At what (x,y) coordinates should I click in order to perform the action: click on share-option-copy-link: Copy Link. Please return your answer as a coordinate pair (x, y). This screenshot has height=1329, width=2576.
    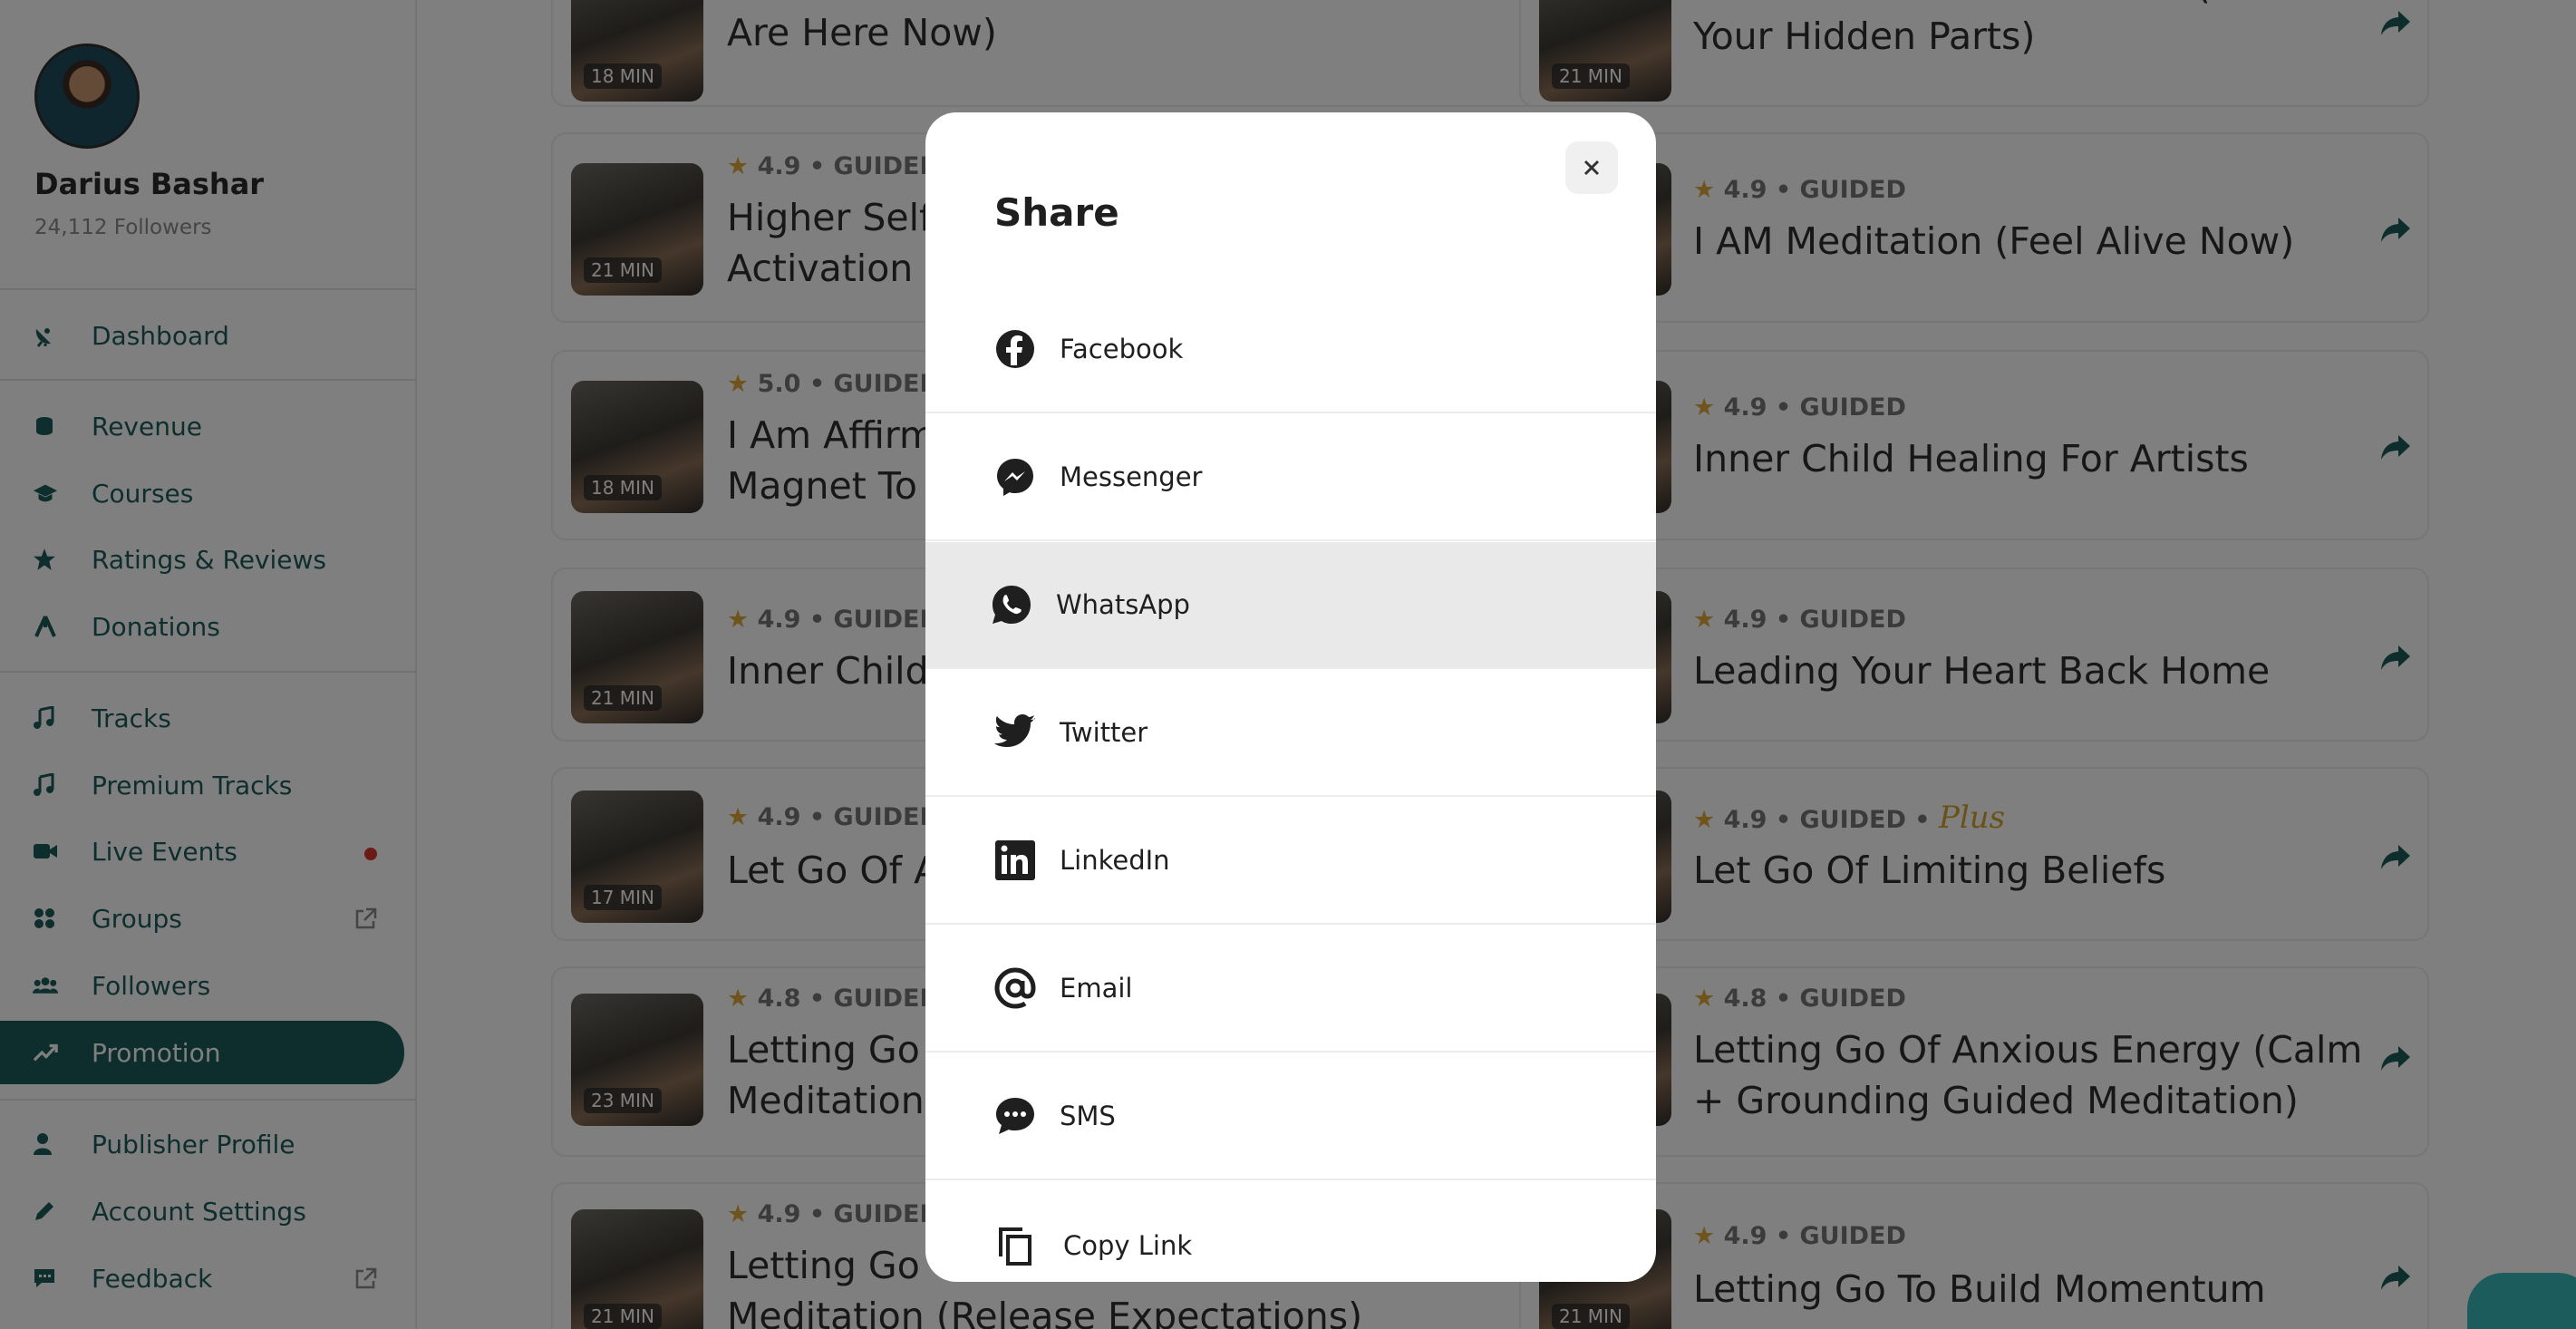
    Looking at the image, I should click on (1290, 1232).